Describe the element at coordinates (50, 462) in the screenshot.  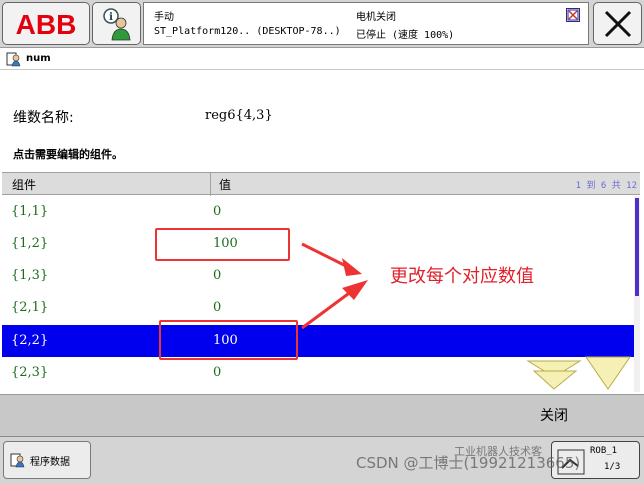
I see `task-button-label: 程序数据` at that location.